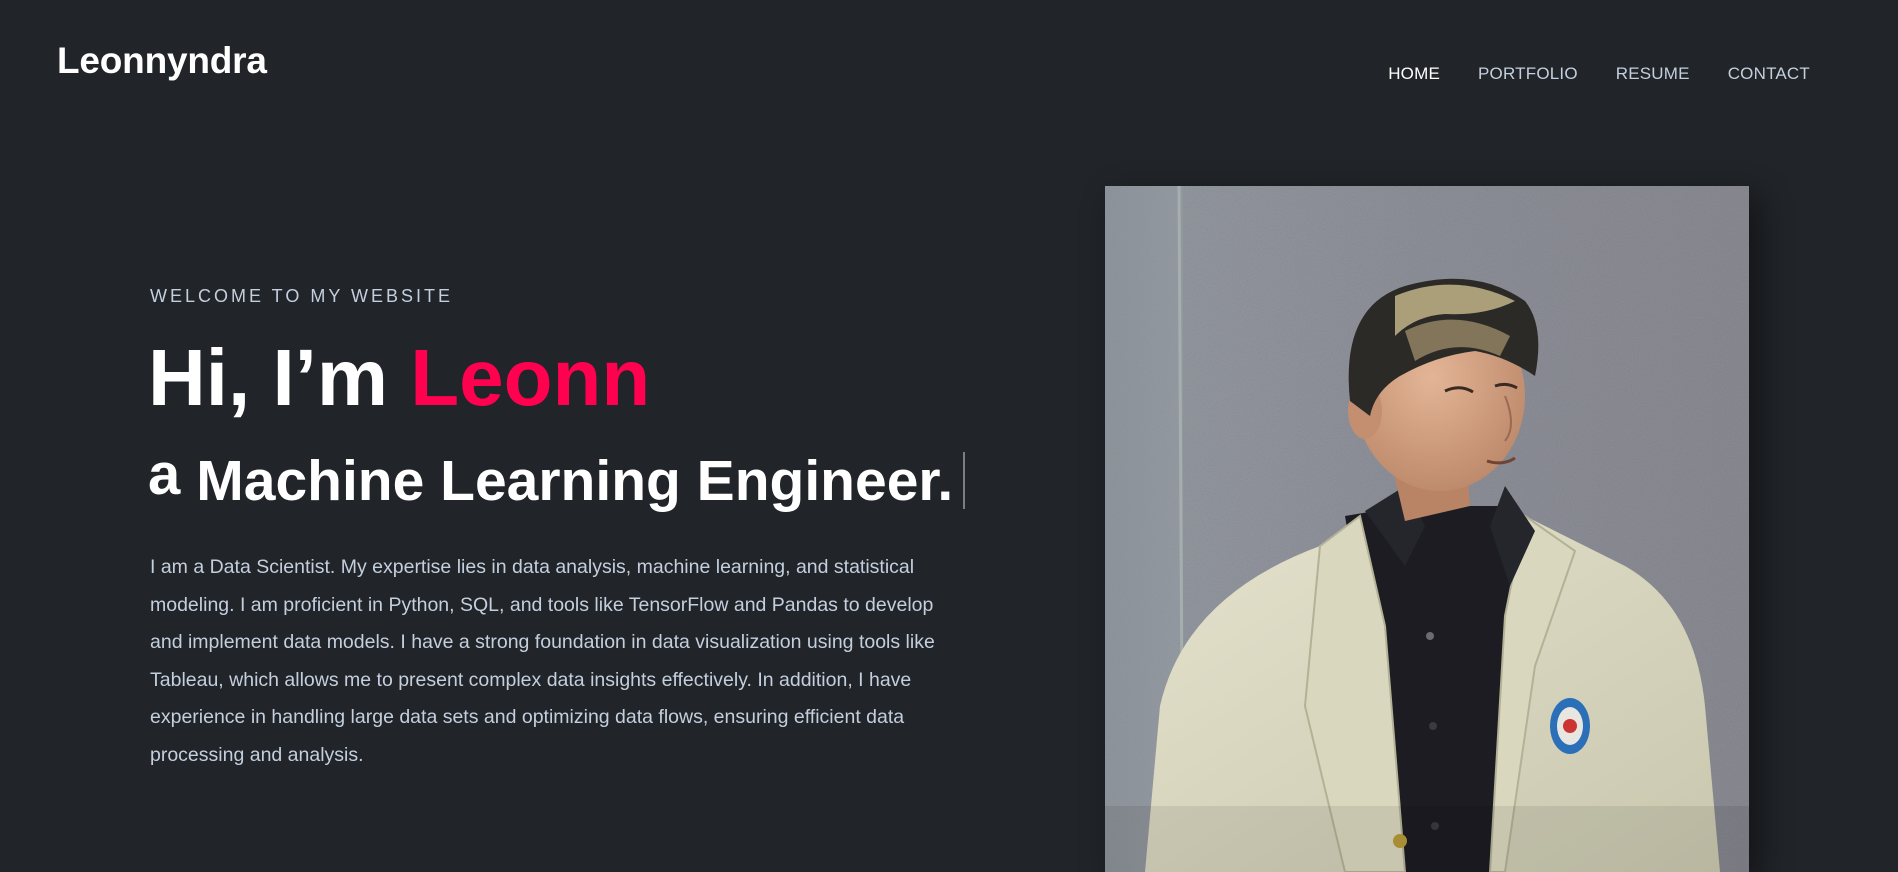 Image resolution: width=1898 pixels, height=872 pixels. I want to click on hero-headline: Hi, I’m Leonn, so click(399, 378).